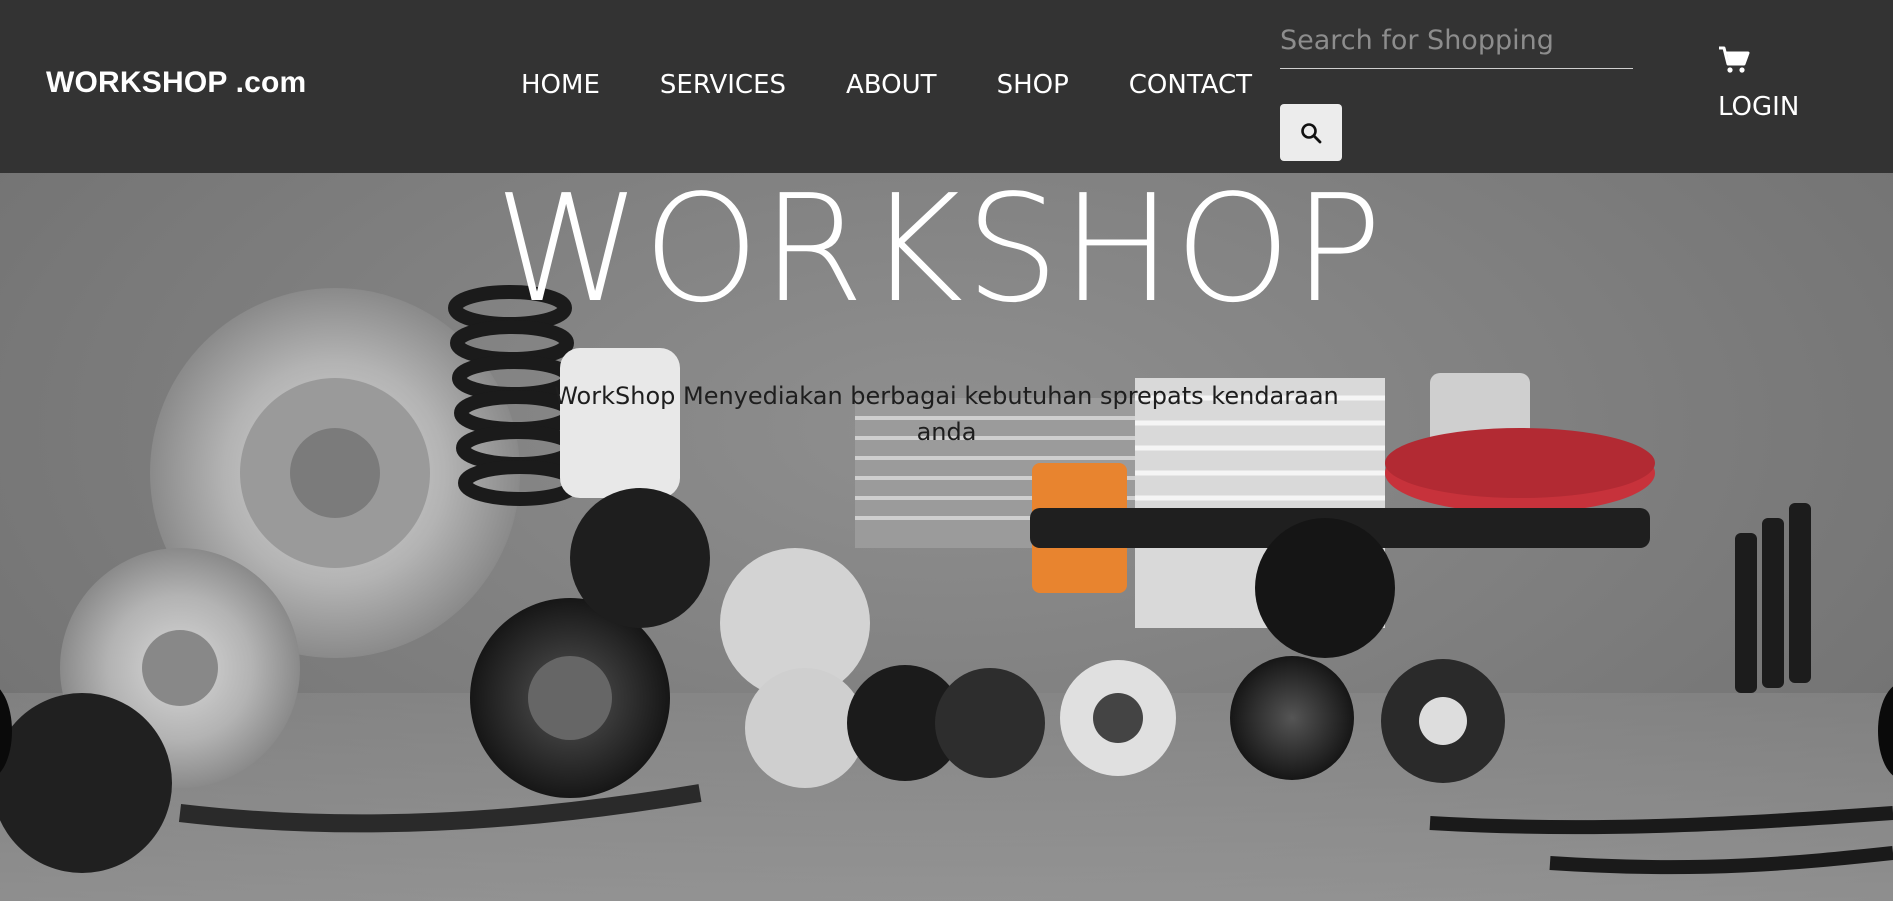  What do you see at coordinates (1758, 107) in the screenshot?
I see `login-link: LOGIN` at bounding box center [1758, 107].